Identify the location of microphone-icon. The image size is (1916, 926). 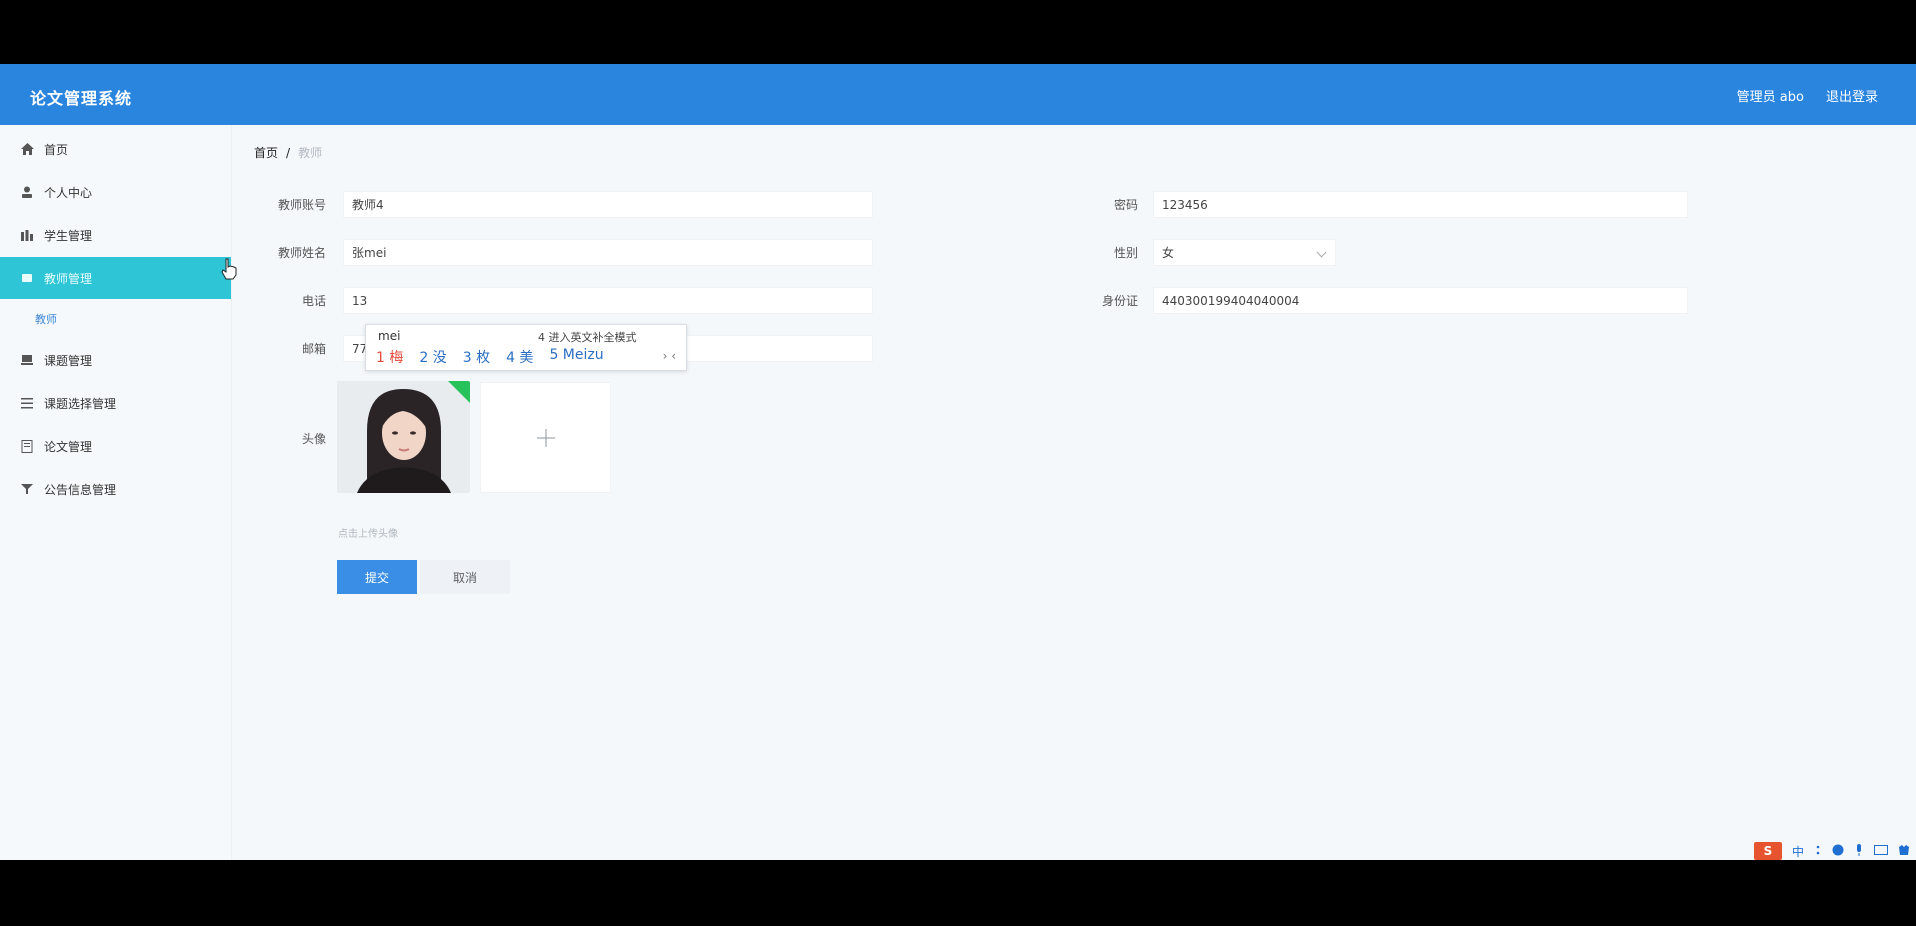
(1859, 851).